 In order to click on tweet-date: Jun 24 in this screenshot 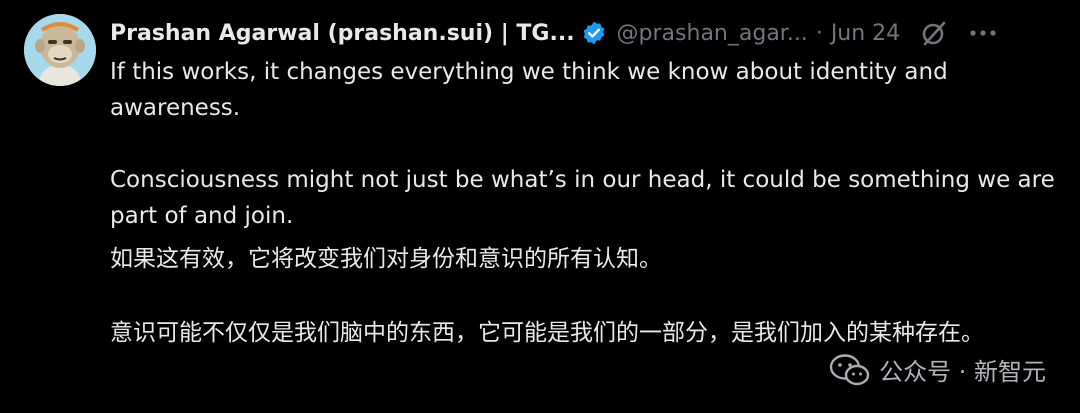, I will do `click(865, 33)`.